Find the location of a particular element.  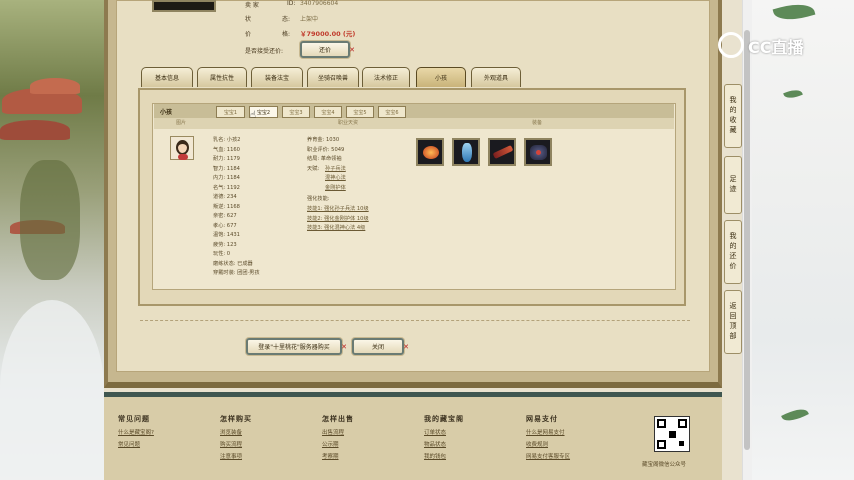

subtab-baby3: 宝宝3 is located at coordinates (296, 112).